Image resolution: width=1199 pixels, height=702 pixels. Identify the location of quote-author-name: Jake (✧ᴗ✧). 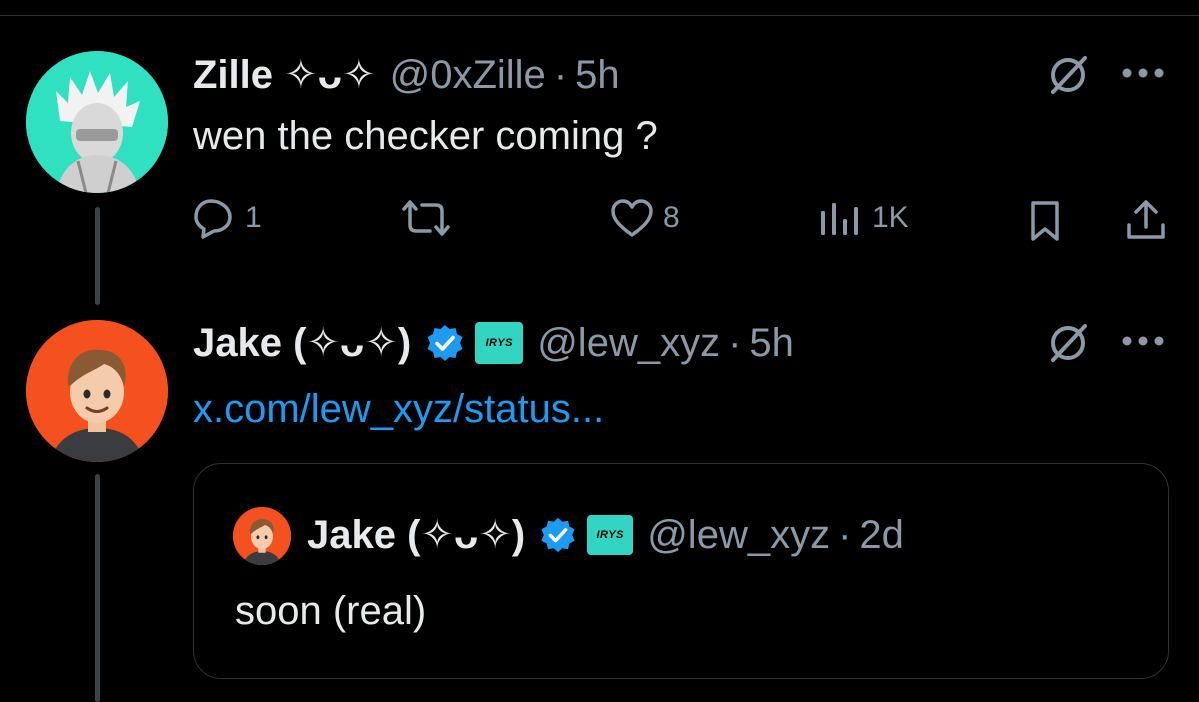
(416, 535).